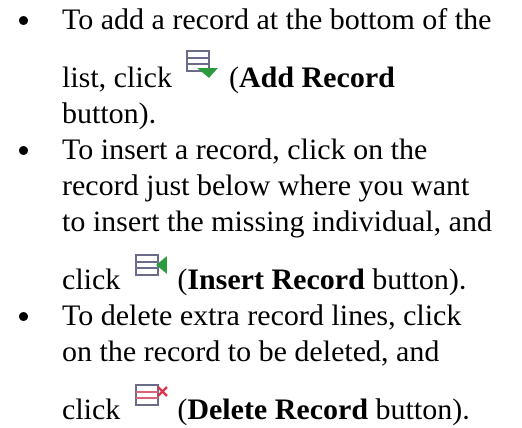 The height and width of the screenshot is (428, 522). Describe the element at coordinates (316, 77) in the screenshot. I see `add-record-button-name: Add Record` at that location.